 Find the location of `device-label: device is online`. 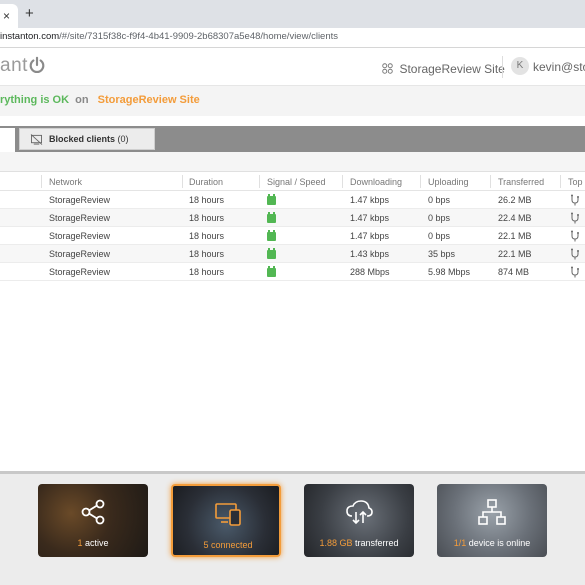

device-label: device is online is located at coordinates (499, 543).